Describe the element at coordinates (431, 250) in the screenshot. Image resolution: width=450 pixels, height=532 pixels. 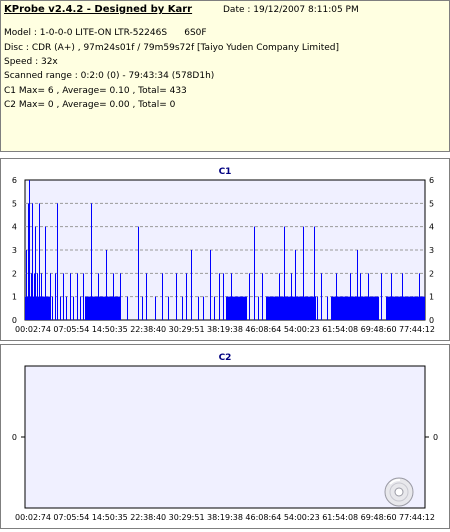
I see `y-tick-label-right: 3` at that location.